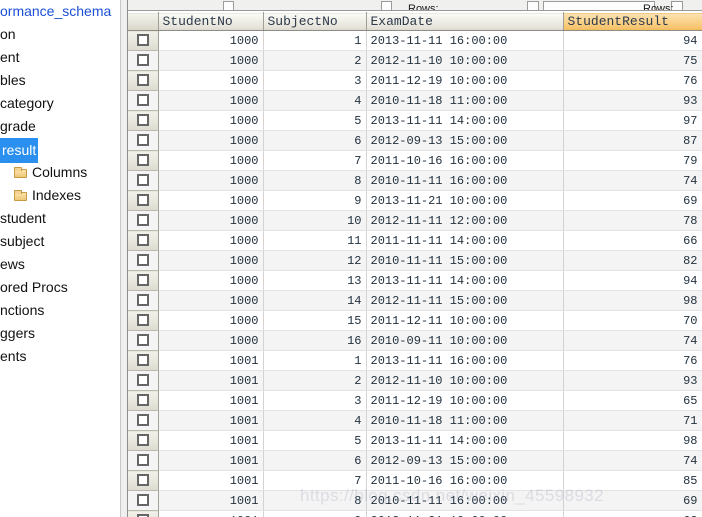 The width and height of the screenshot is (702, 517). Describe the element at coordinates (124, 258) in the screenshot. I see `panel-divider` at that location.